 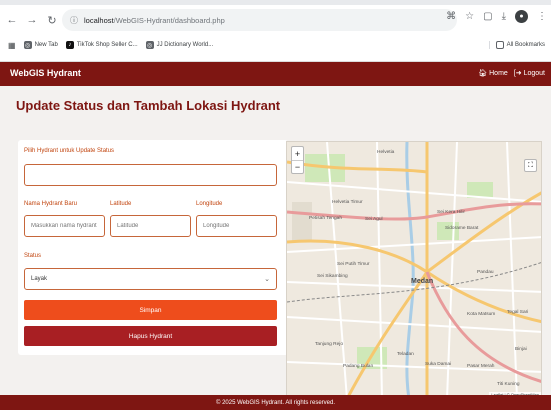 What do you see at coordinates (521, 349) in the screenshot?
I see `map-label: Binjai` at bounding box center [521, 349].